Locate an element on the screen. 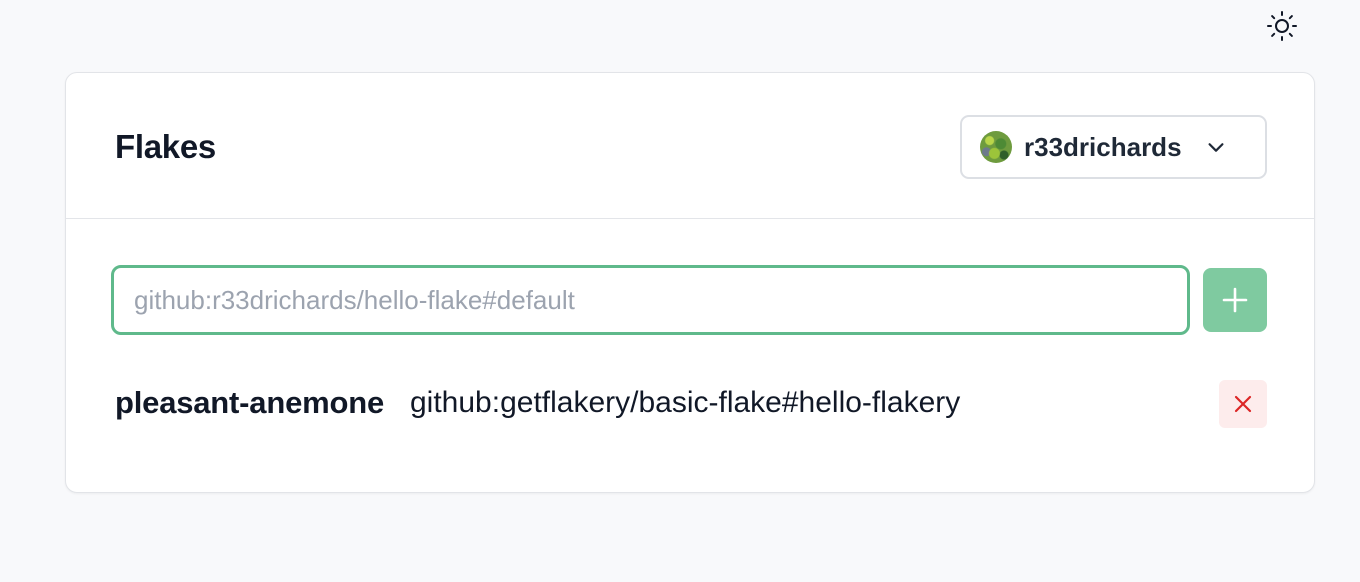  flake-ref-input is located at coordinates (650, 300).